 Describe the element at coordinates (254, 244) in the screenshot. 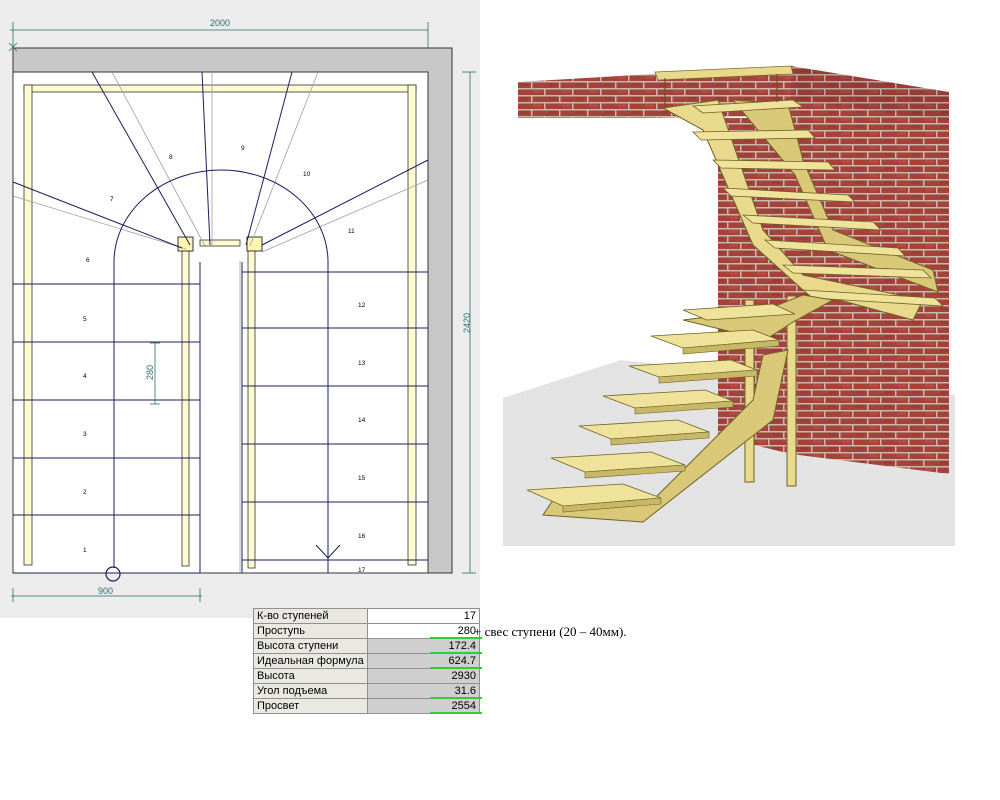

I see `post-right` at that location.